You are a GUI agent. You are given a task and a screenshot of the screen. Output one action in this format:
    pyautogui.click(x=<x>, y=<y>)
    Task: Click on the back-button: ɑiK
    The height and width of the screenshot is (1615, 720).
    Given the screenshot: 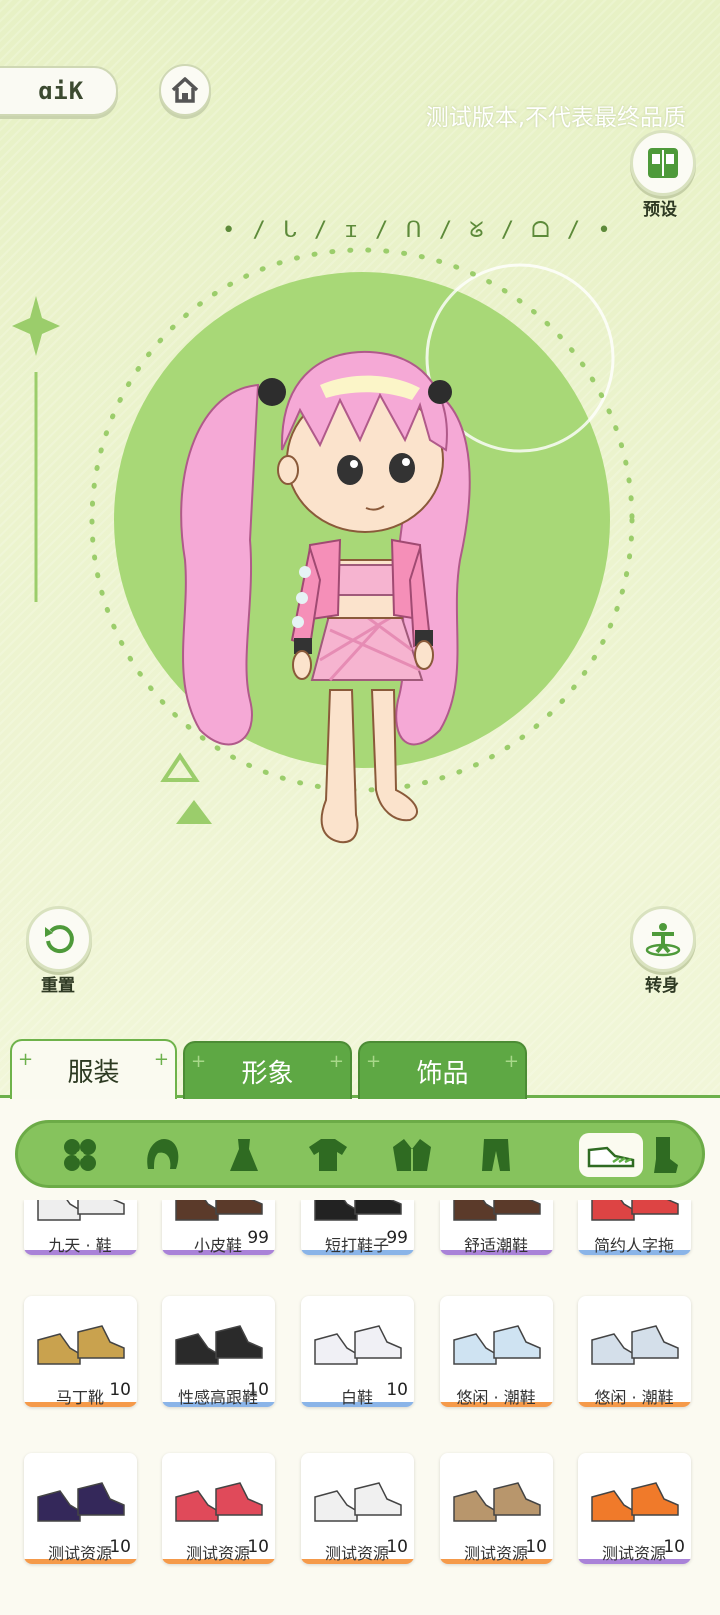 What is the action you would take?
    pyautogui.click(x=59, y=91)
    